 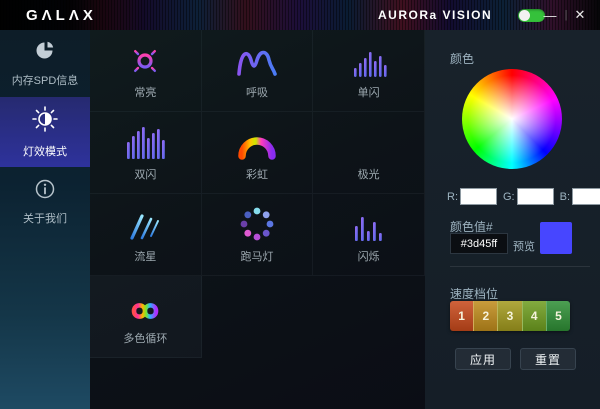 What do you see at coordinates (452, 196) in the screenshot?
I see `r-label: R:` at bounding box center [452, 196].